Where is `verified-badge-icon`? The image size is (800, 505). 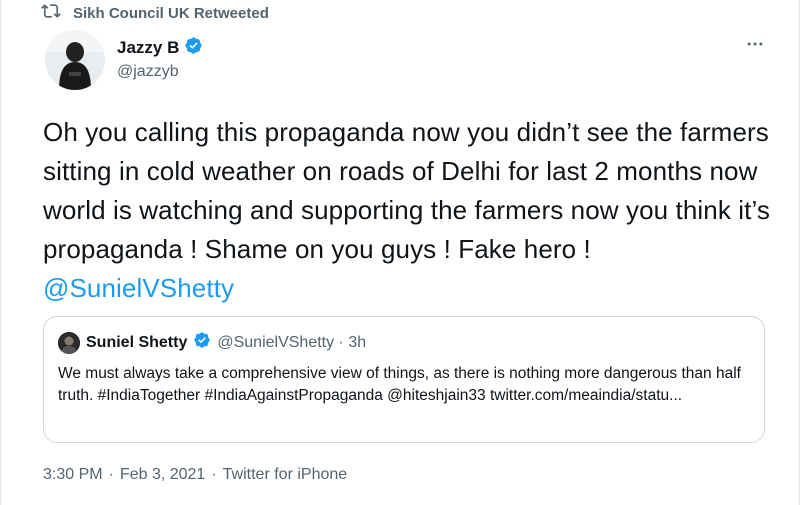 verified-badge-icon is located at coordinates (193, 48).